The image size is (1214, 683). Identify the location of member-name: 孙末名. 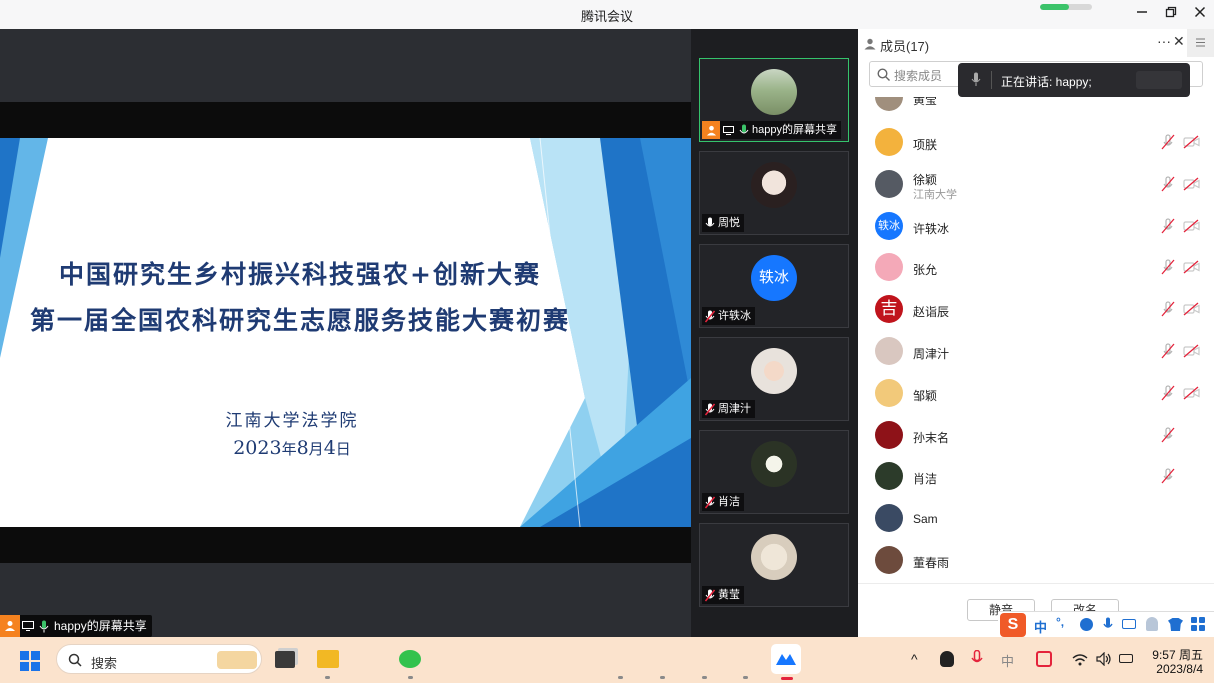
(931, 438).